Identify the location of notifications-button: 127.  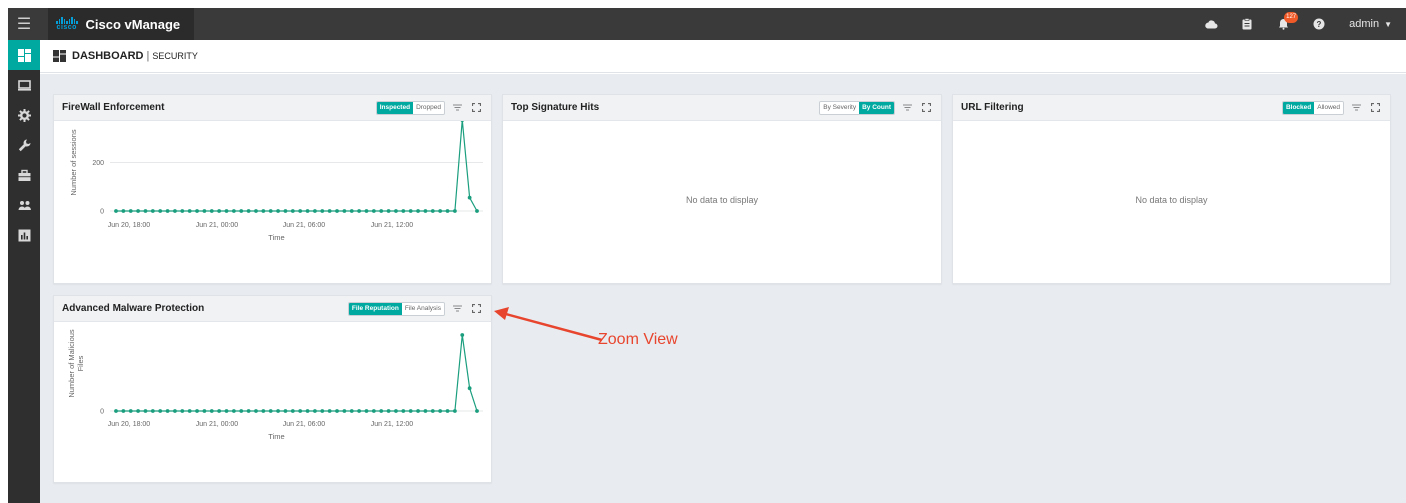
(1283, 21).